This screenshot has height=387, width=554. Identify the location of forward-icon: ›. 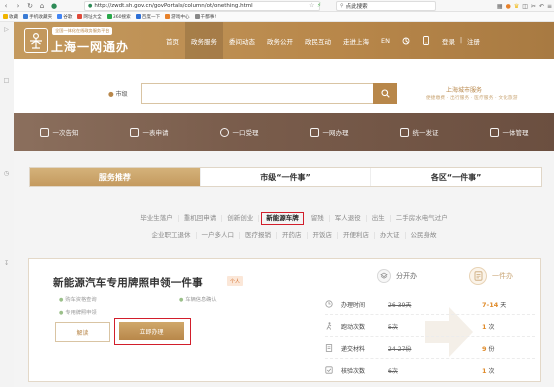
(18, 6).